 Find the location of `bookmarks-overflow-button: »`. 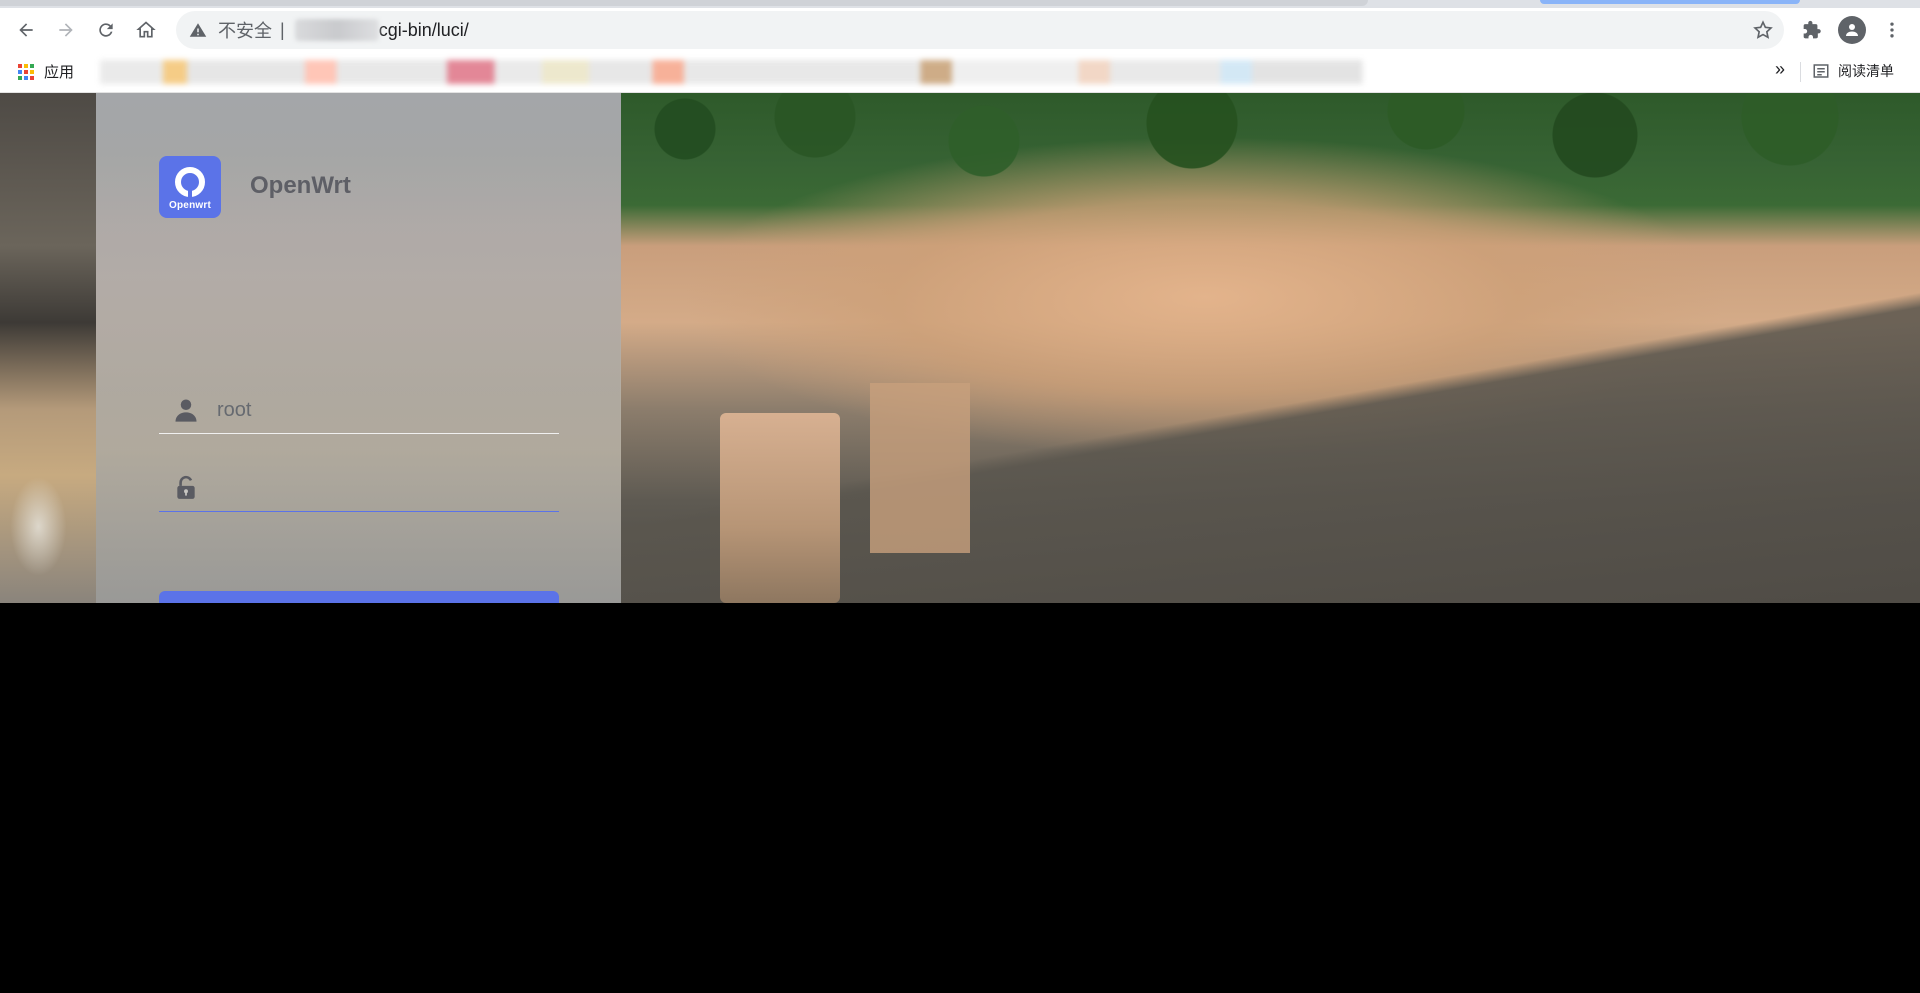

bookmarks-overflow-button: » is located at coordinates (1780, 69).